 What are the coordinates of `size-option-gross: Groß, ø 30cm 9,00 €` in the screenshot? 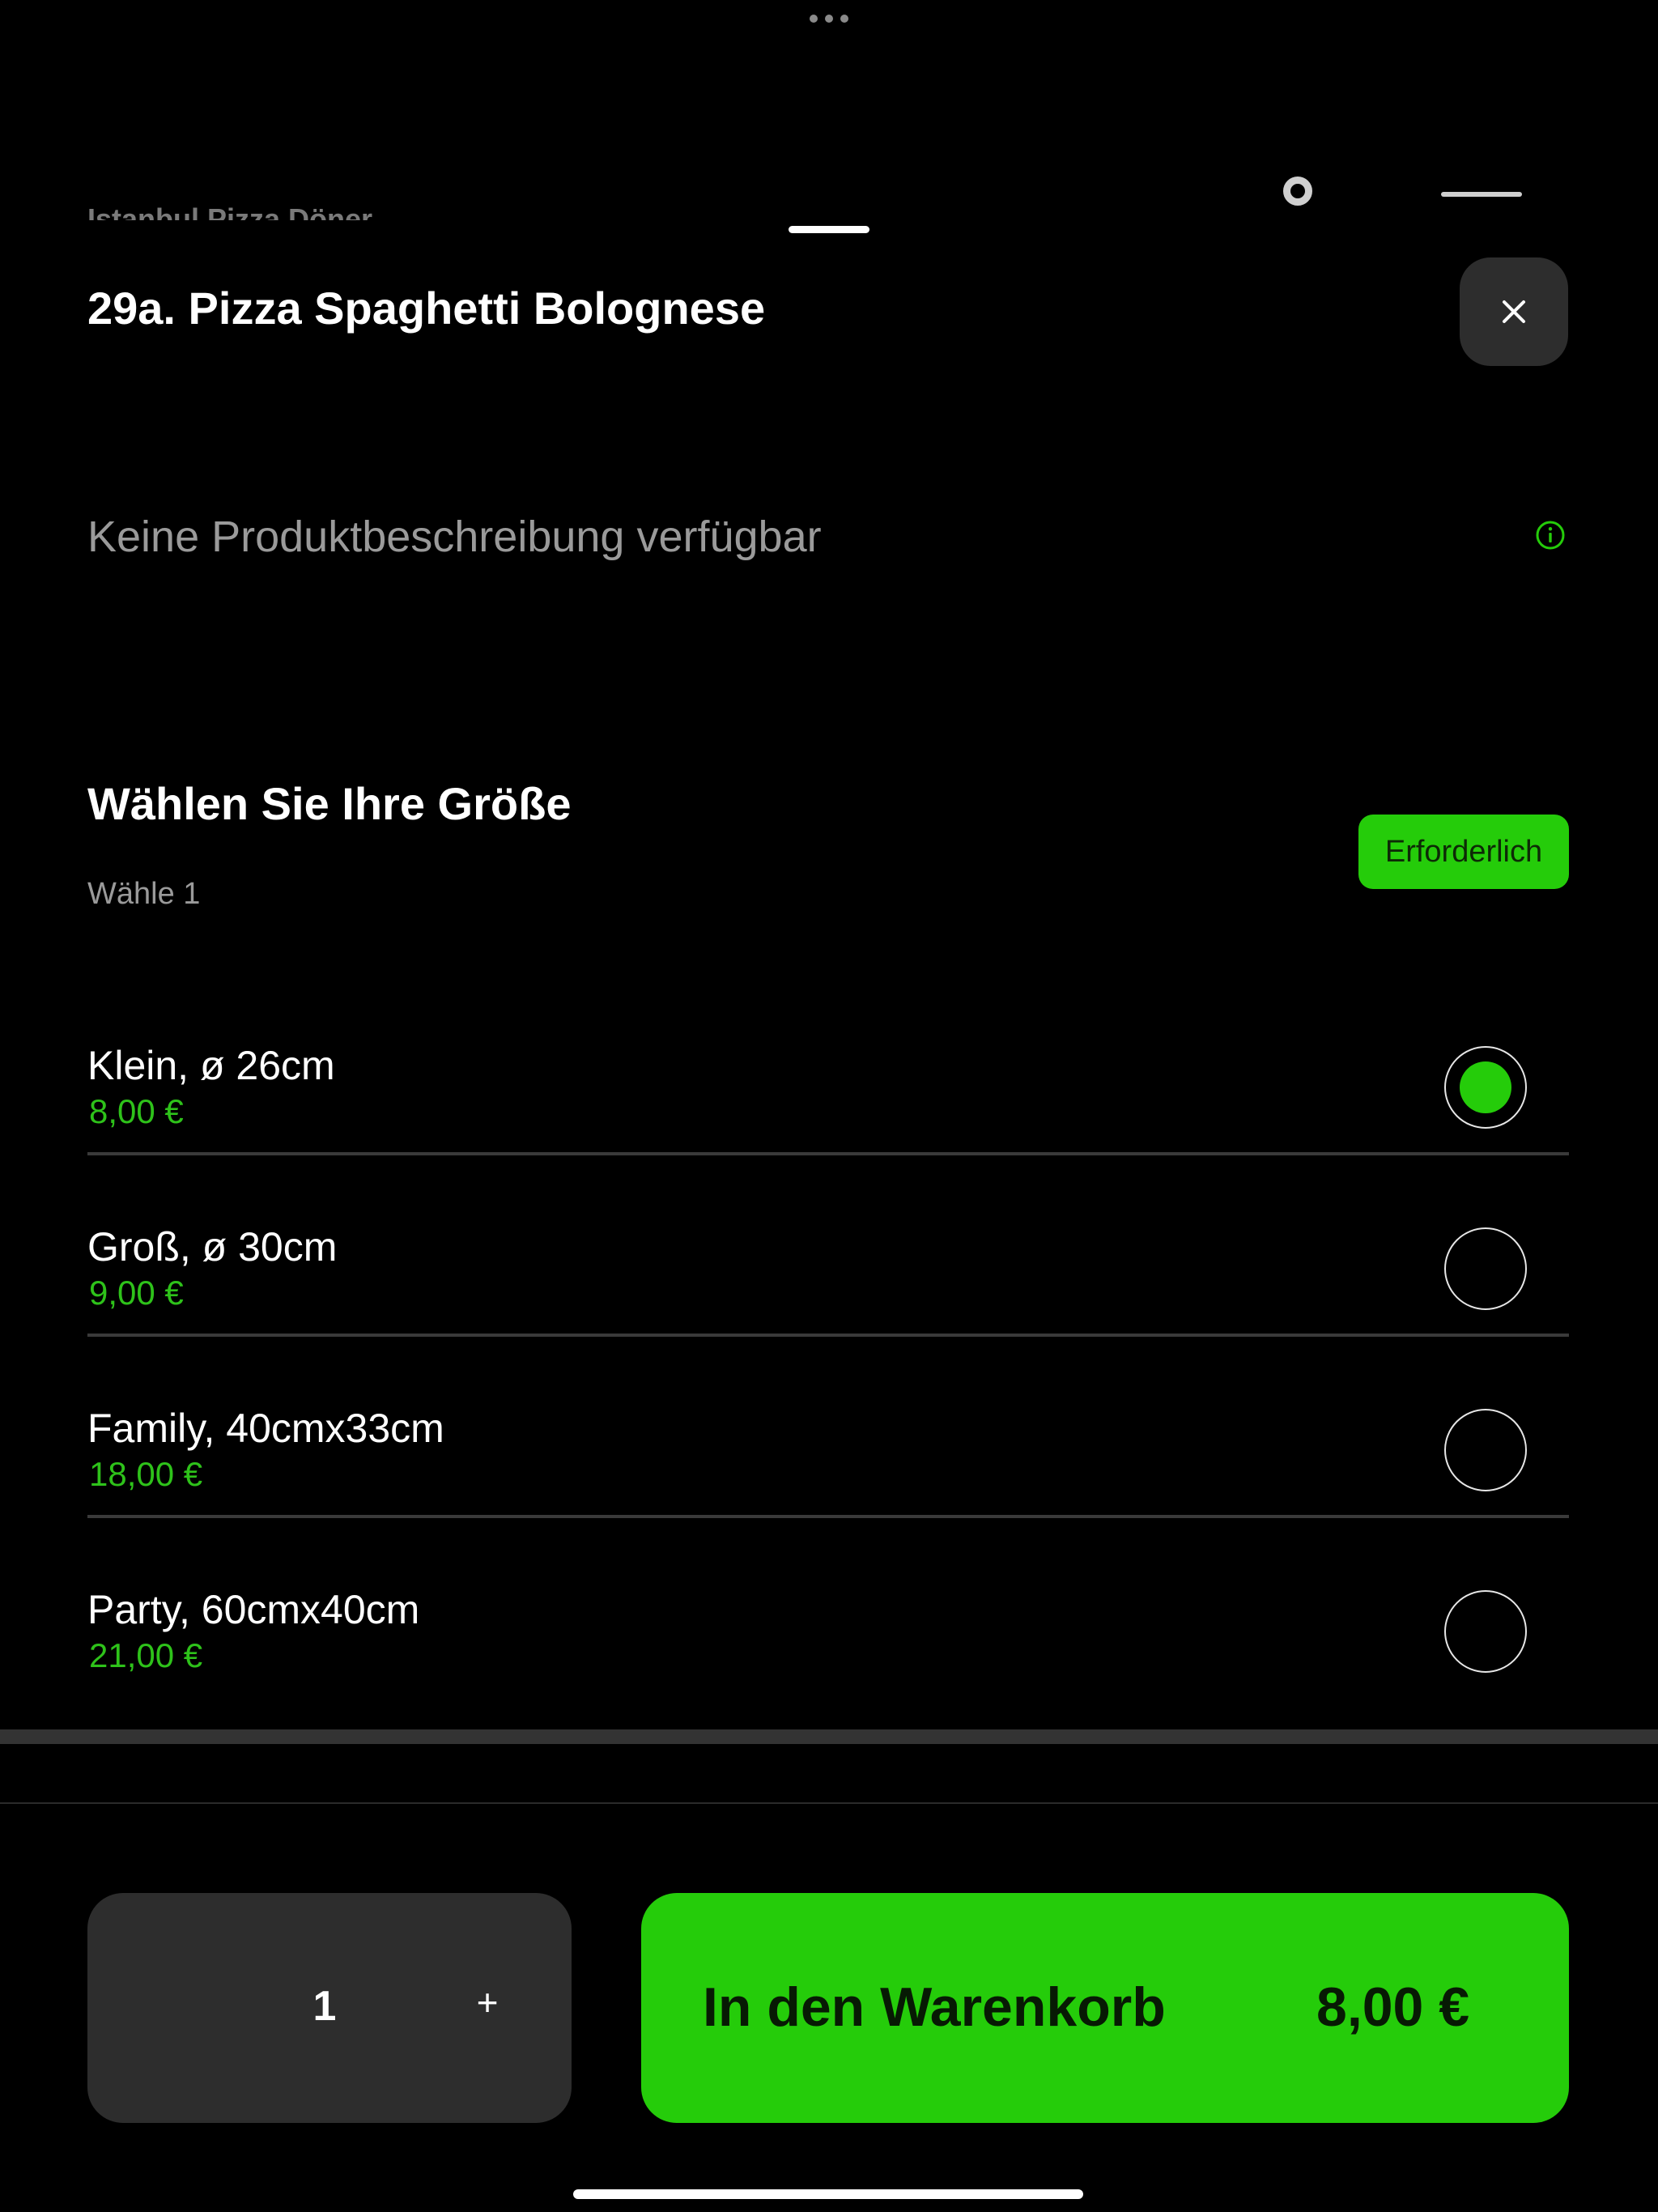 It's located at (828, 1273).